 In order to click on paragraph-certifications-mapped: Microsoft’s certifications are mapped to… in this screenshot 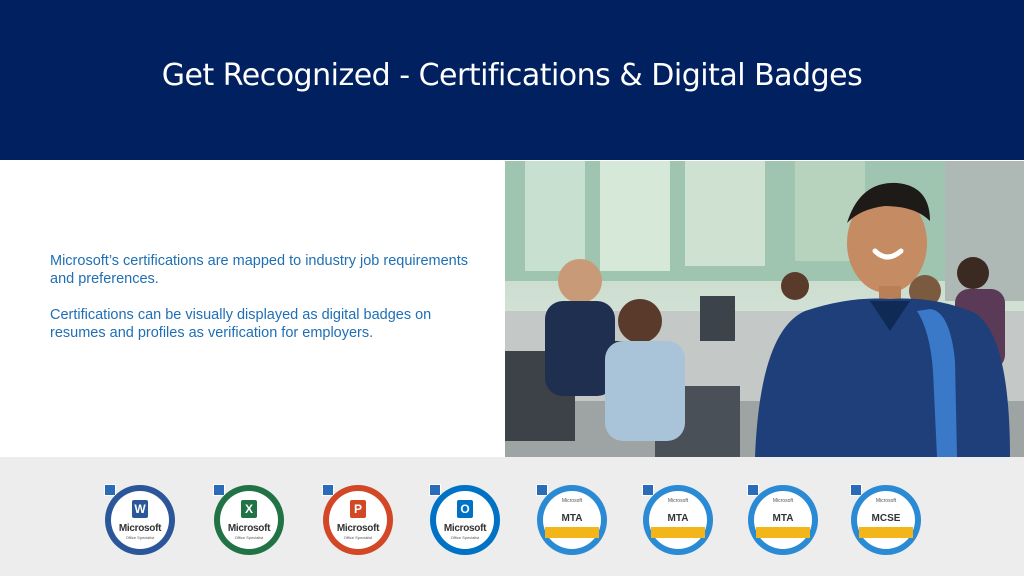, I will do `click(259, 270)`.